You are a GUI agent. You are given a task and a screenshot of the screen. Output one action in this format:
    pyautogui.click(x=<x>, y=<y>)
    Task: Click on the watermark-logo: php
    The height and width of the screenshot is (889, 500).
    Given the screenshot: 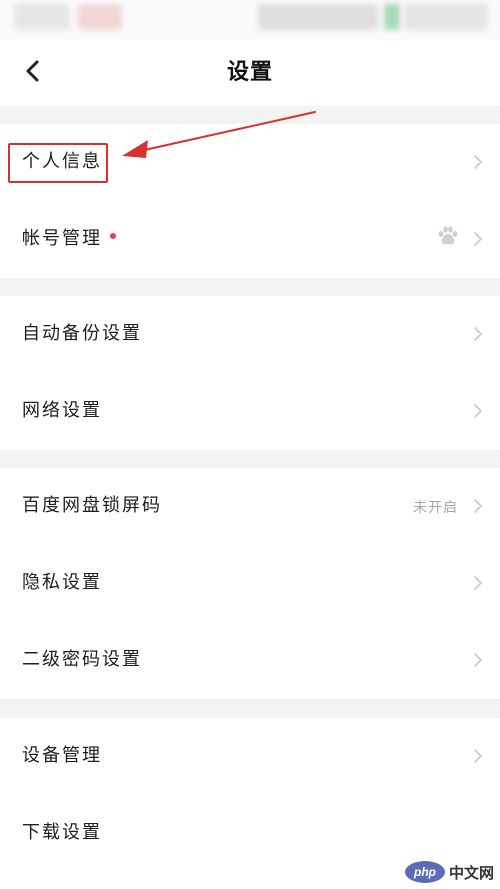 What is the action you would take?
    pyautogui.click(x=424, y=872)
    